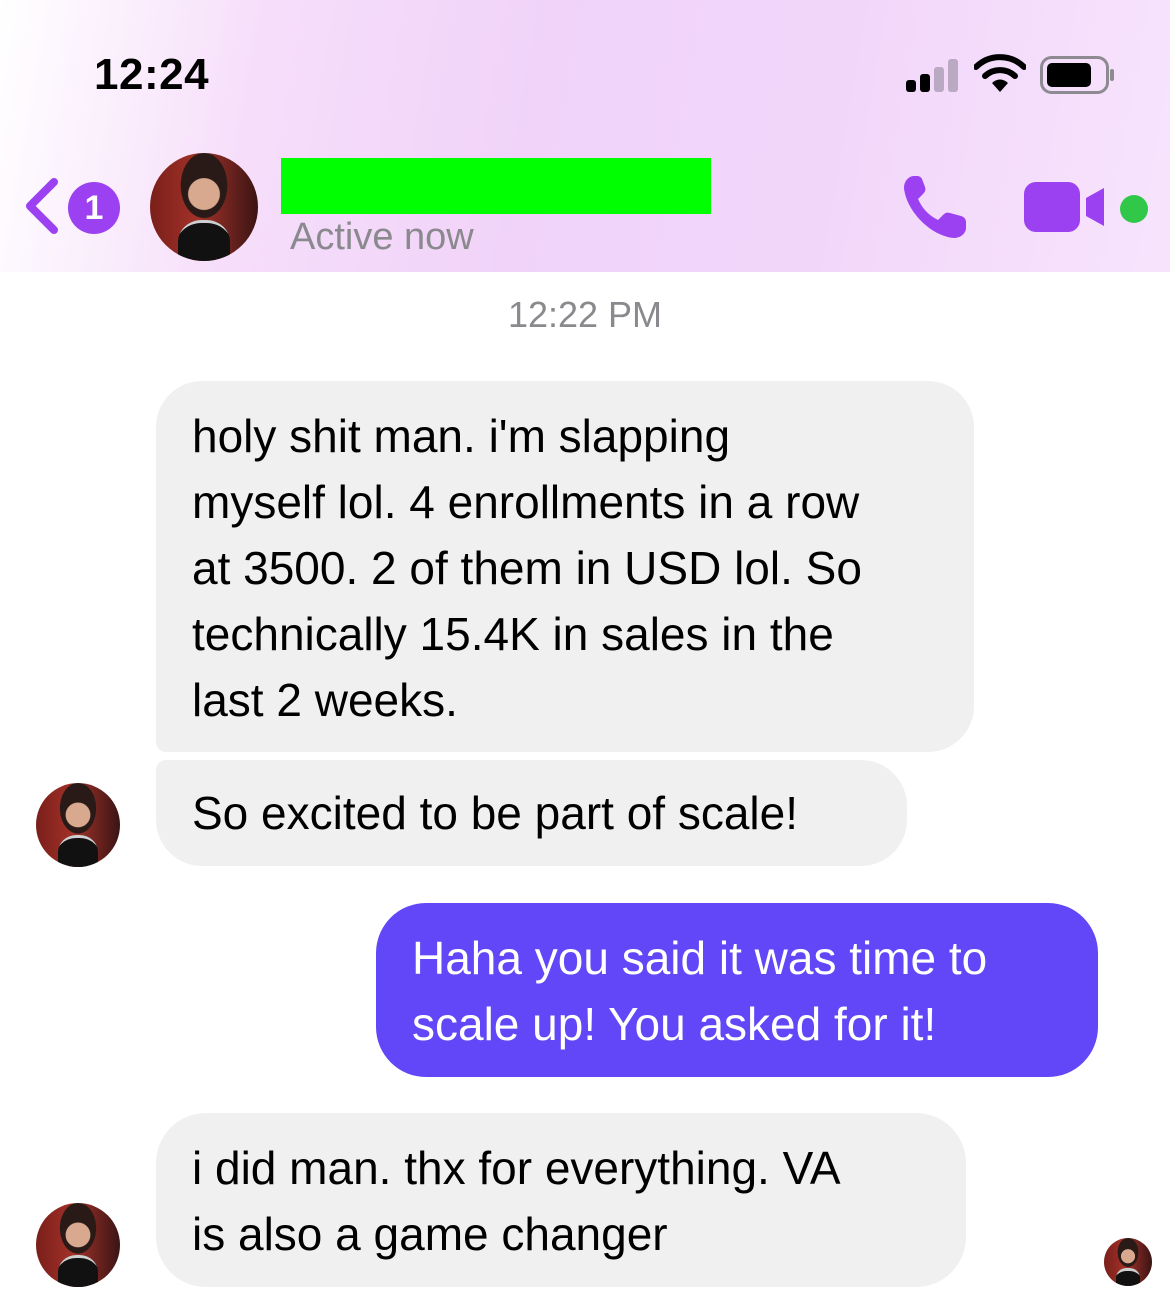 This screenshot has width=1170, height=1306. I want to click on message-line: Haha you said it was time to, so click(700, 958).